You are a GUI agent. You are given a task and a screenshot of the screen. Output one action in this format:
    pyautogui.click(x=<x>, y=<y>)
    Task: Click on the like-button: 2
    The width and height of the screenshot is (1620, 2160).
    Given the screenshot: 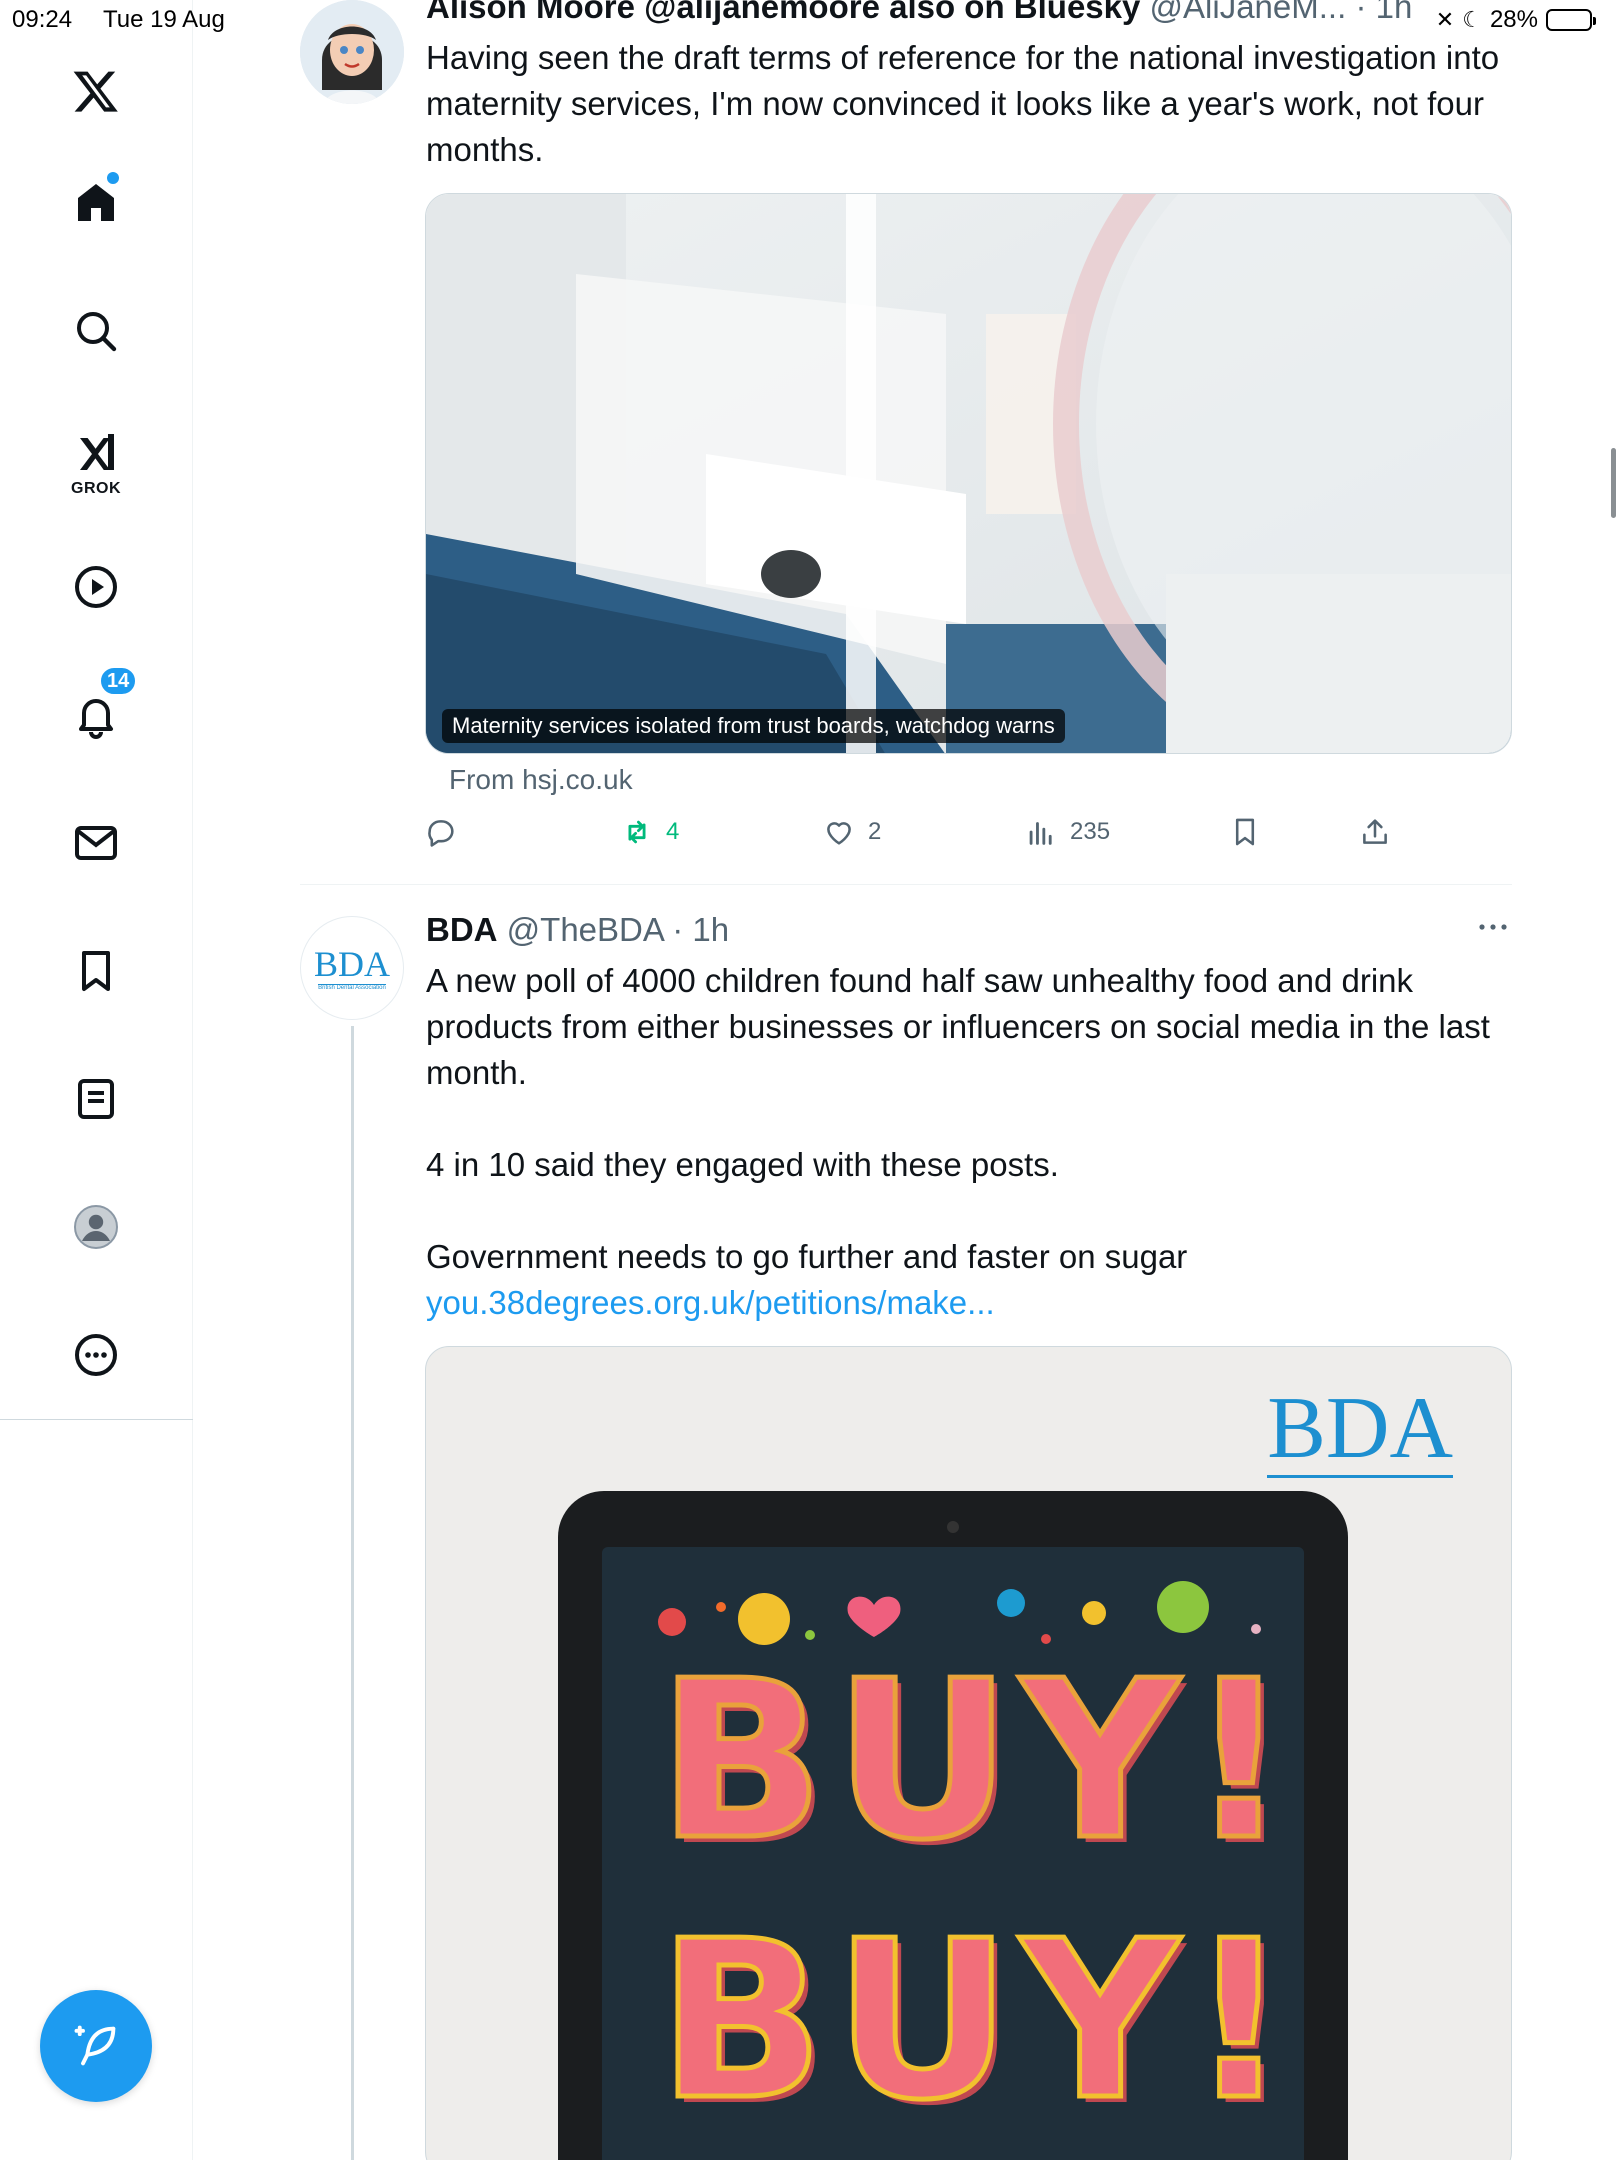 What is the action you would take?
    pyautogui.click(x=851, y=832)
    